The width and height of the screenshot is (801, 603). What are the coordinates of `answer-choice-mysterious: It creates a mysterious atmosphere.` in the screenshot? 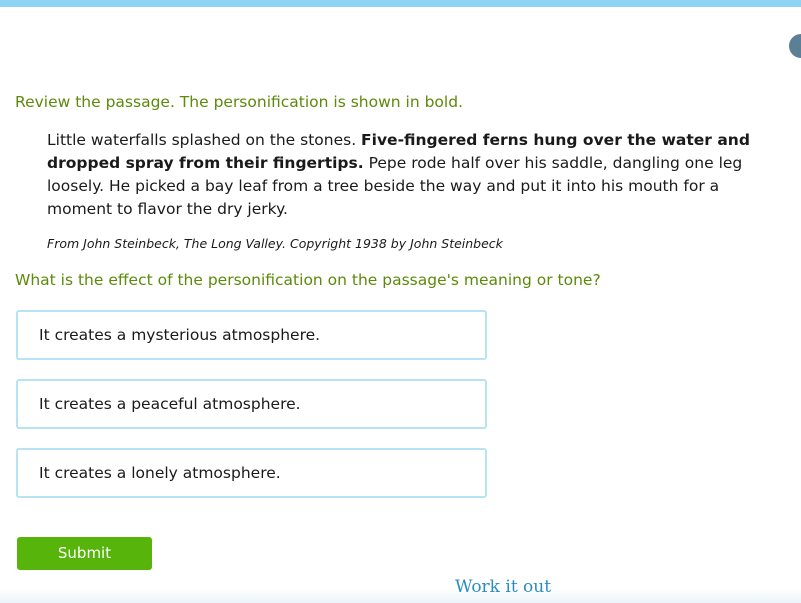 It's located at (251, 335).